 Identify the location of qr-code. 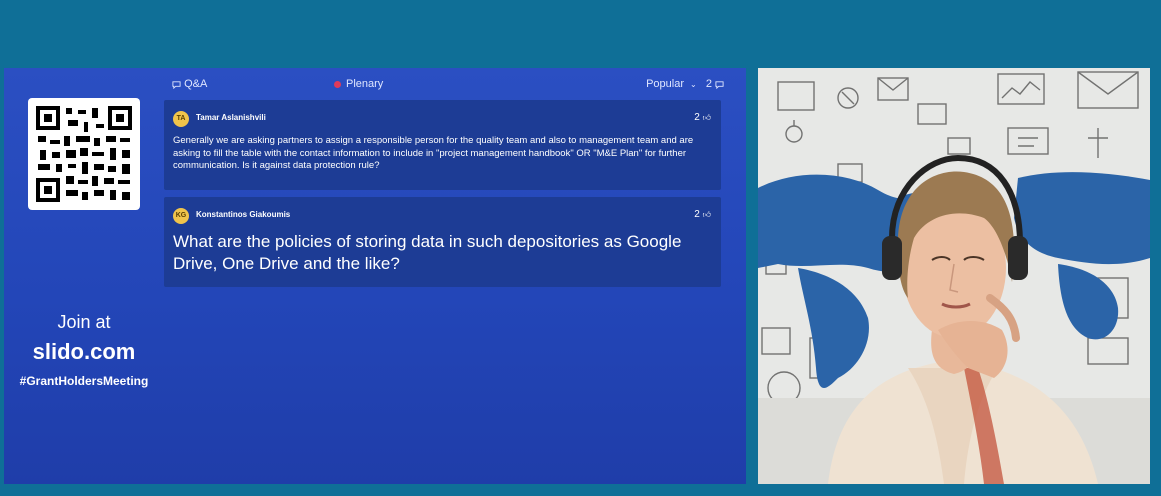
(84, 154).